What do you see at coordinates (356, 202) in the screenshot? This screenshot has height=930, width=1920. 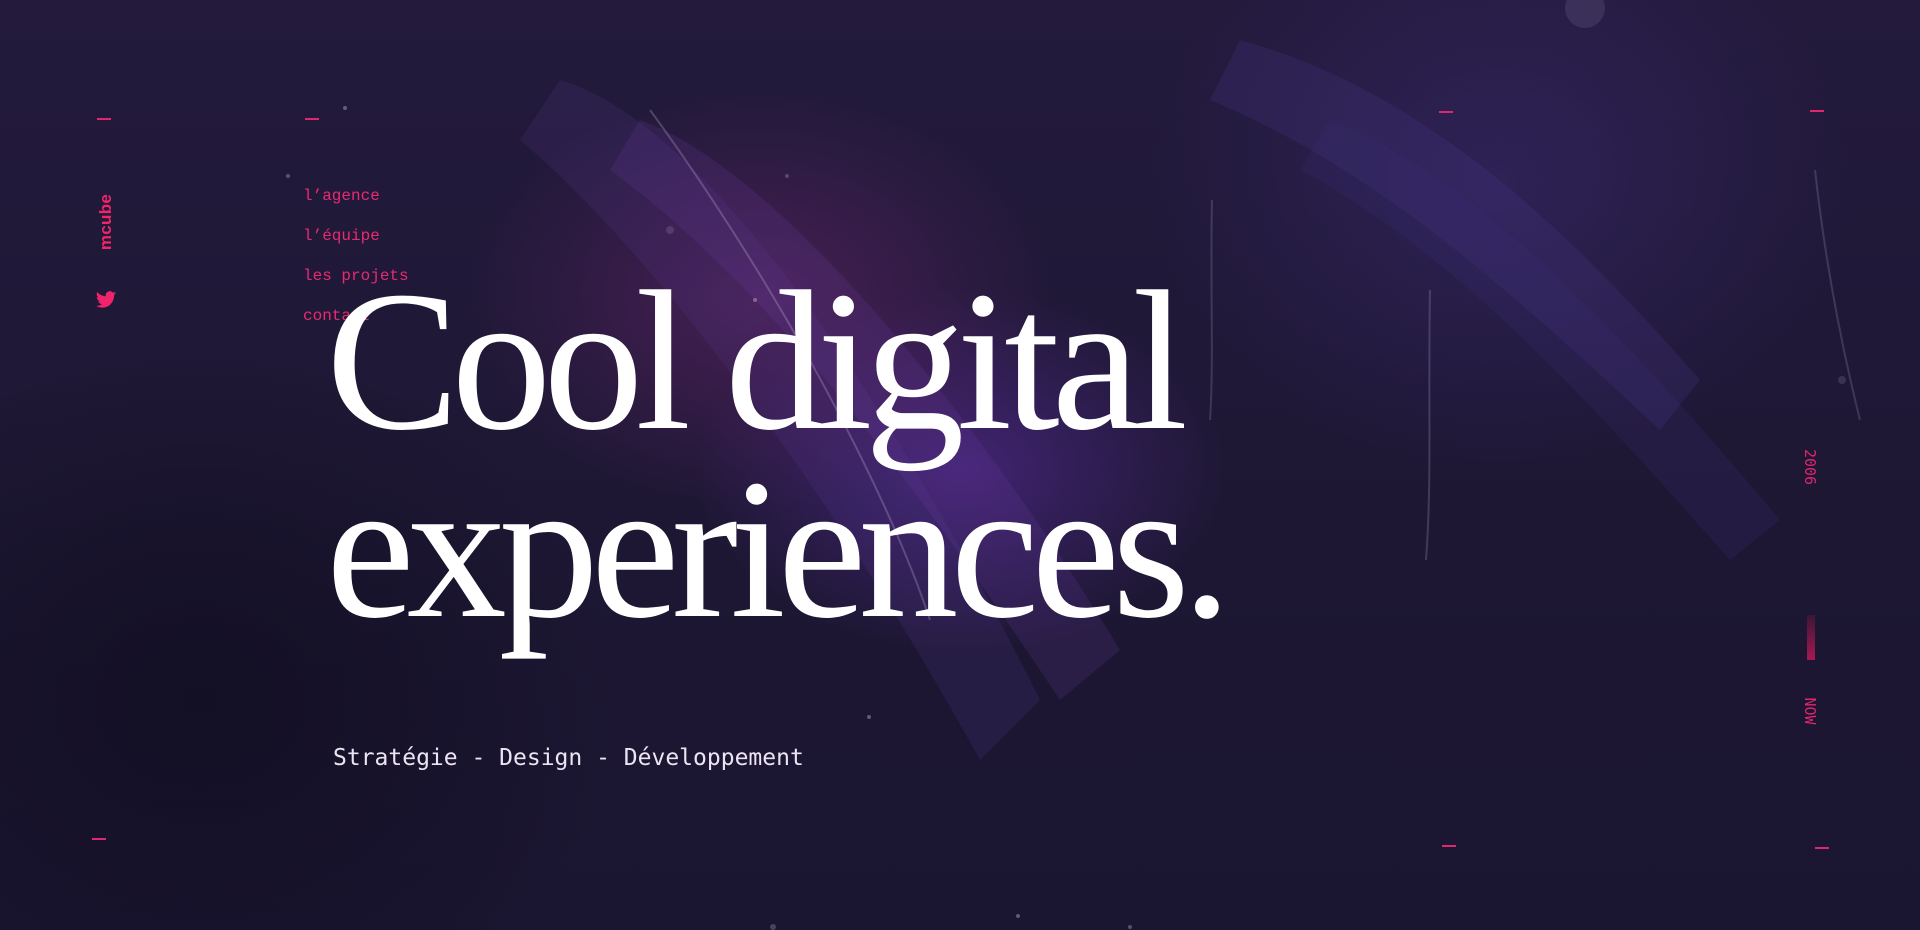 I see `nav-item-agence: l’agence` at bounding box center [356, 202].